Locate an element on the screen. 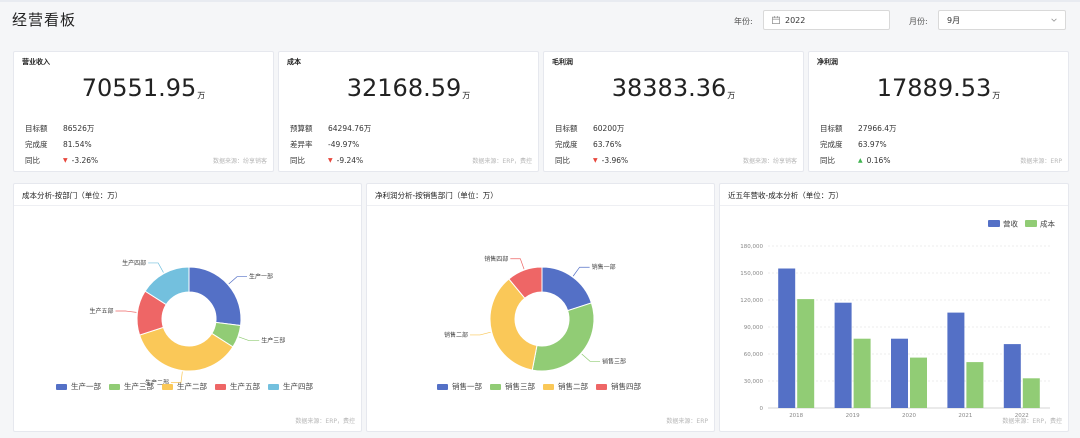  trend-up-icon: ▲ is located at coordinates (860, 160).